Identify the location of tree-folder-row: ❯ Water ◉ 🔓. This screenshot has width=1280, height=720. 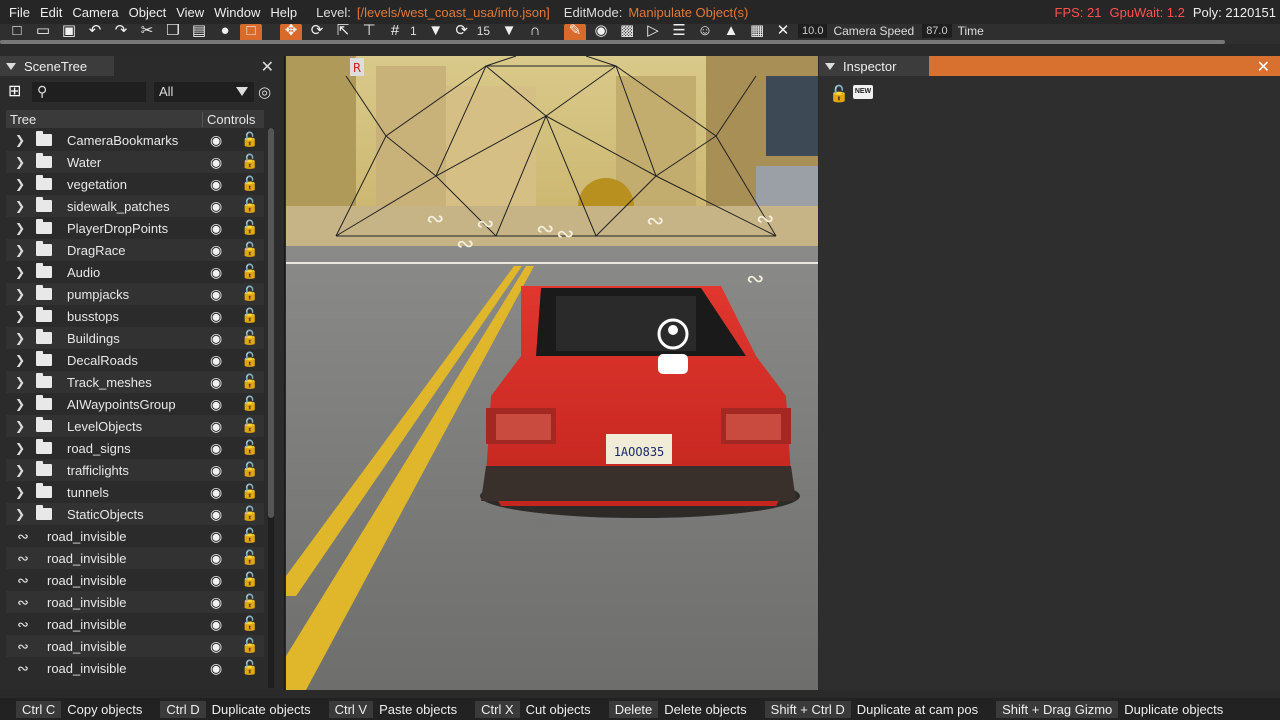
(135, 162).